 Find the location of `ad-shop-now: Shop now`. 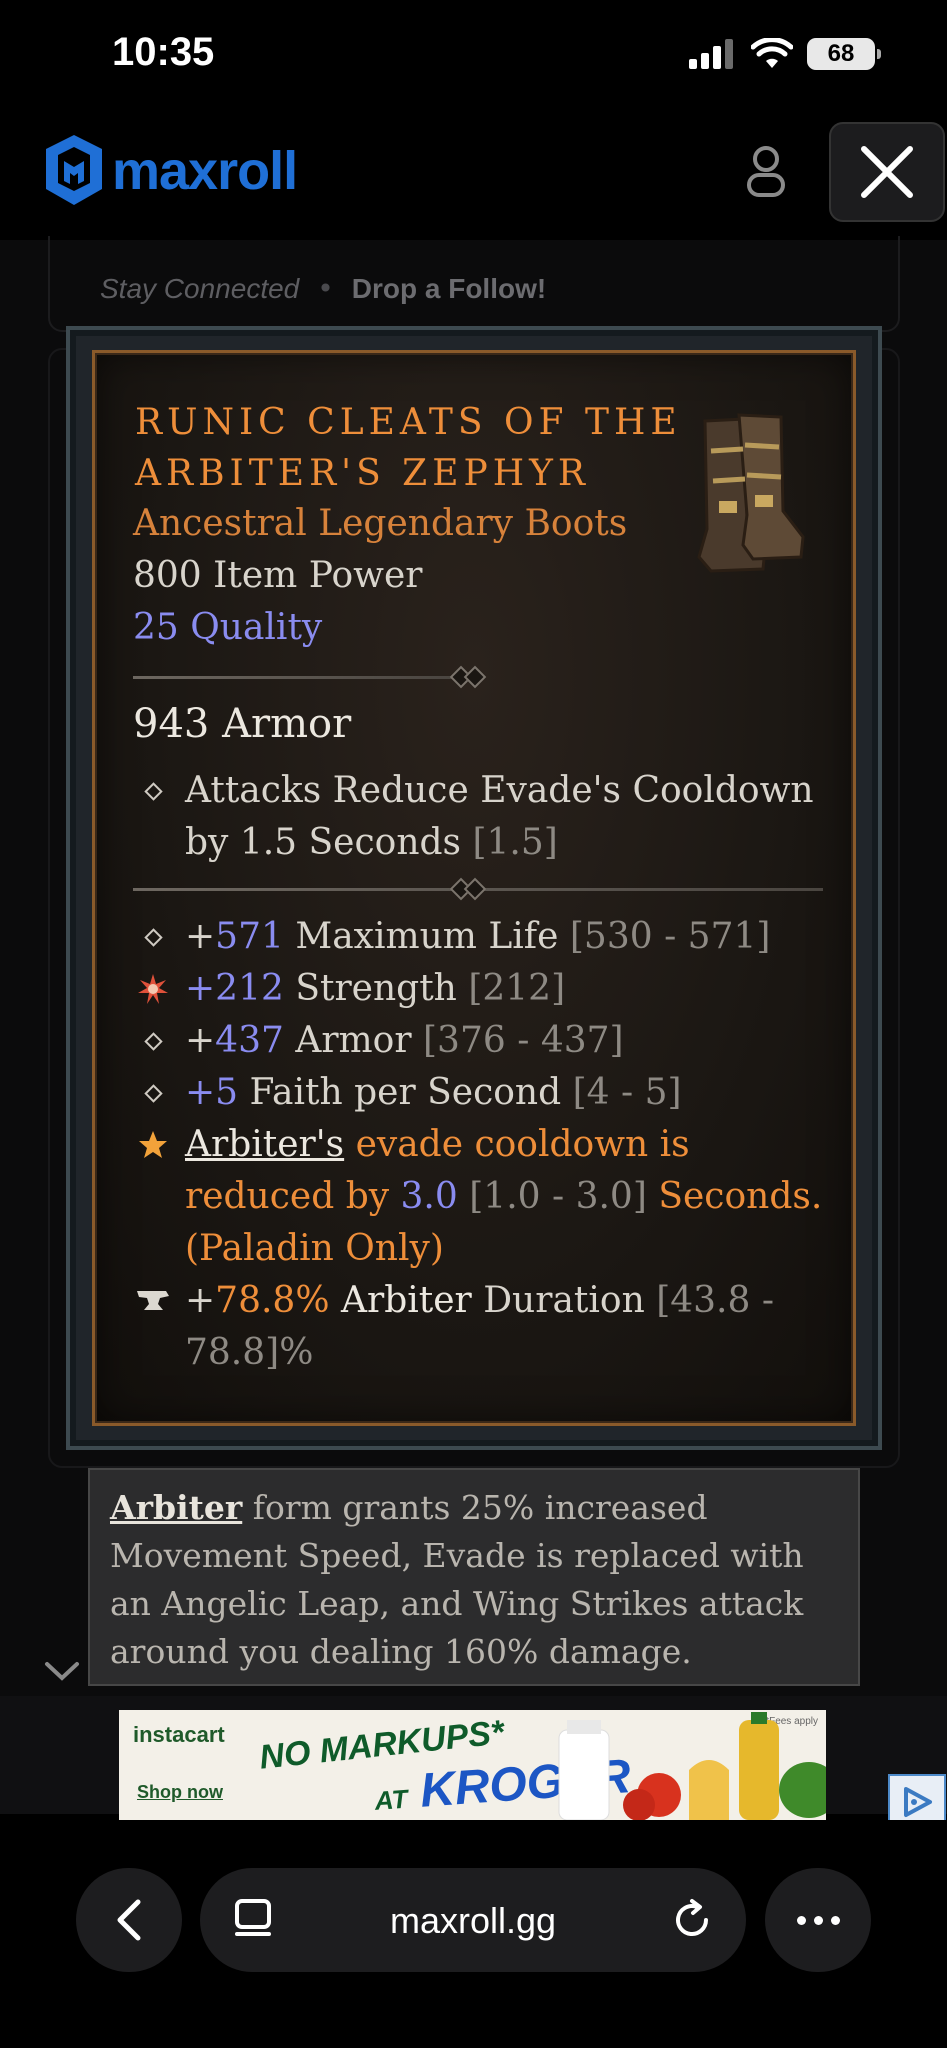

ad-shop-now: Shop now is located at coordinates (180, 1792).